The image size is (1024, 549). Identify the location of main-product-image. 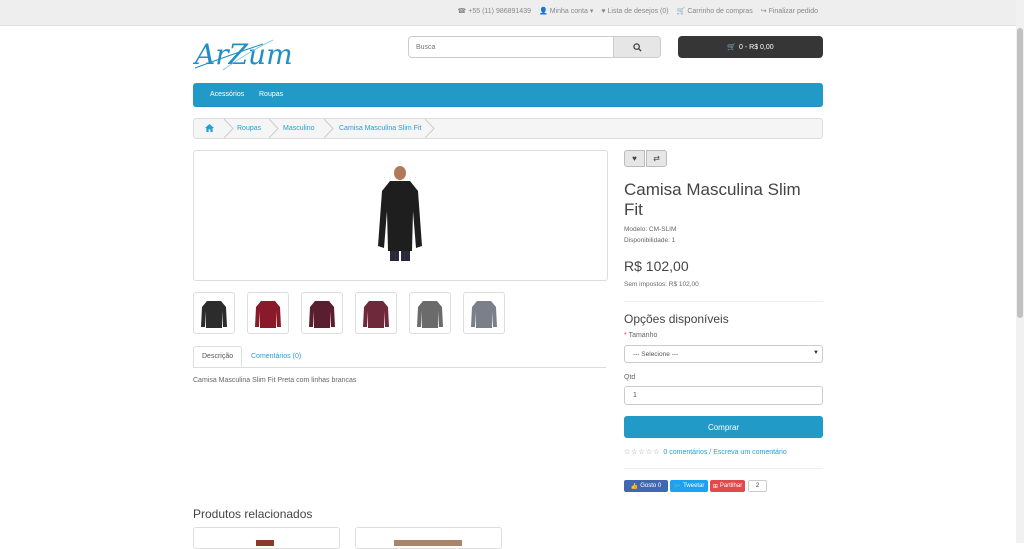
(400, 215).